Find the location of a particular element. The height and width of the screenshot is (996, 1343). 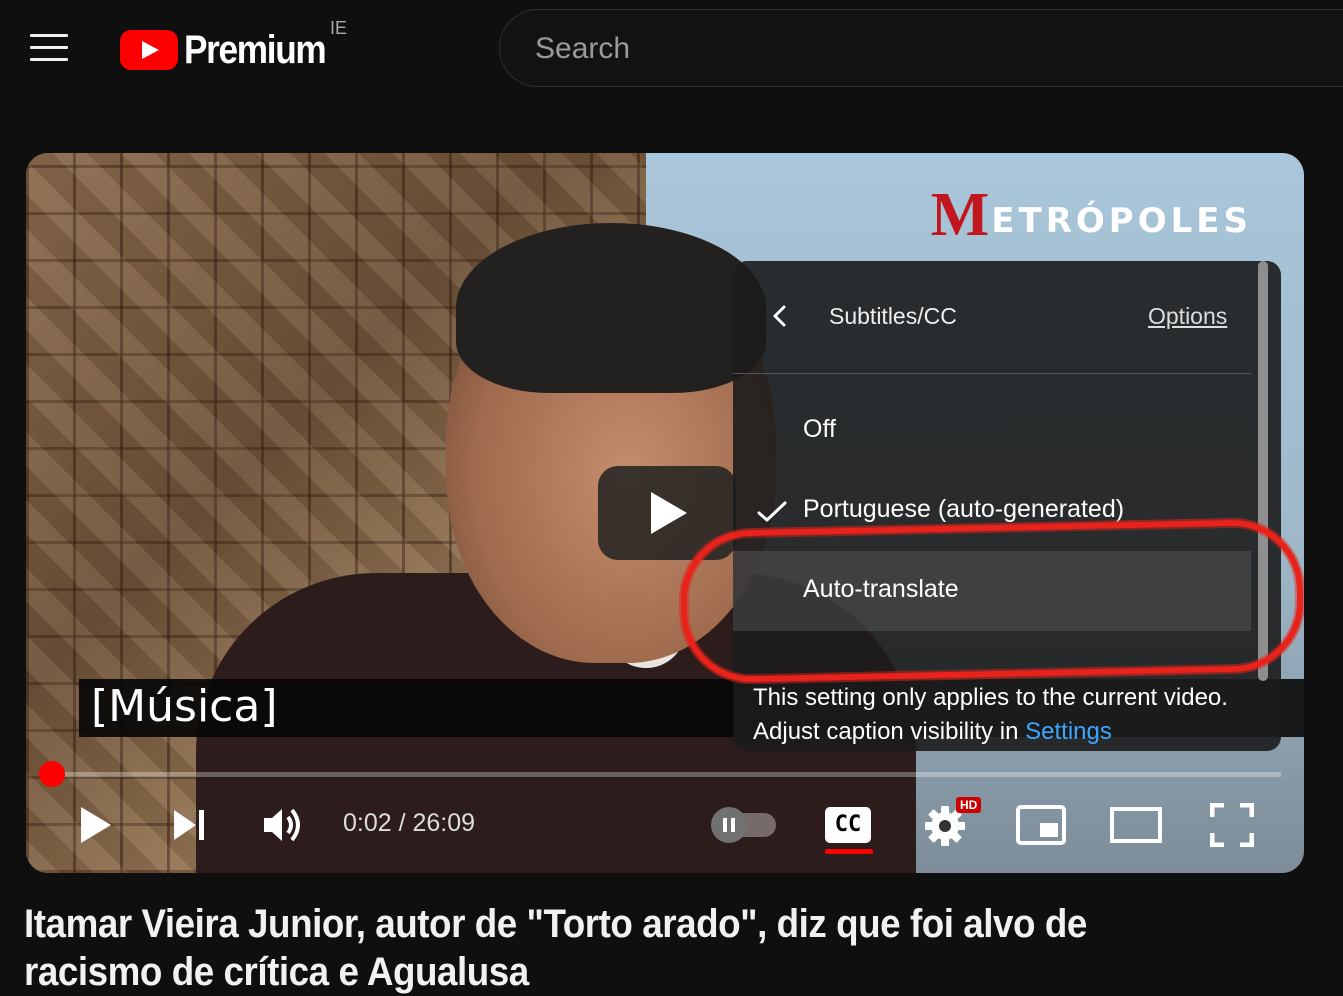

settings-link: Settings is located at coordinates (1068, 731).